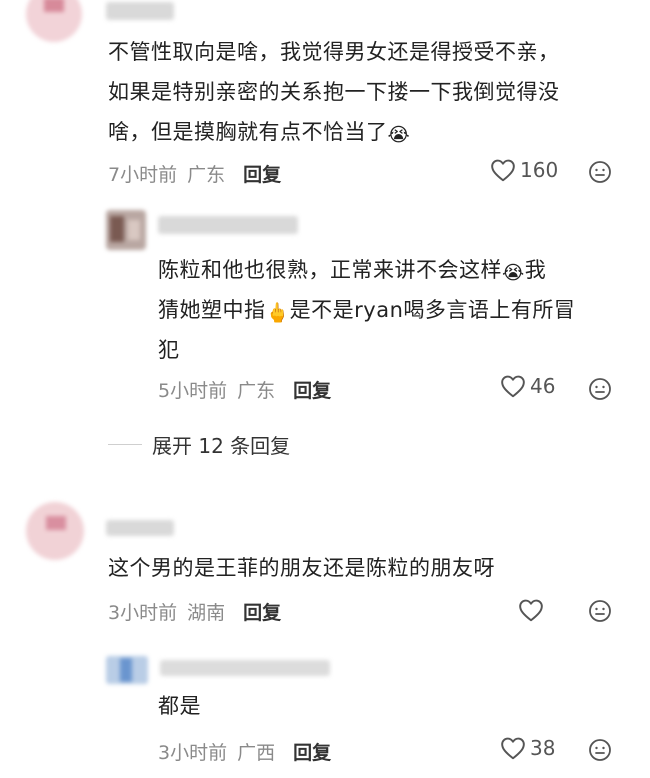 This screenshot has width=650, height=778. Describe the element at coordinates (543, 748) in the screenshot. I see `like-count: 38` at that location.